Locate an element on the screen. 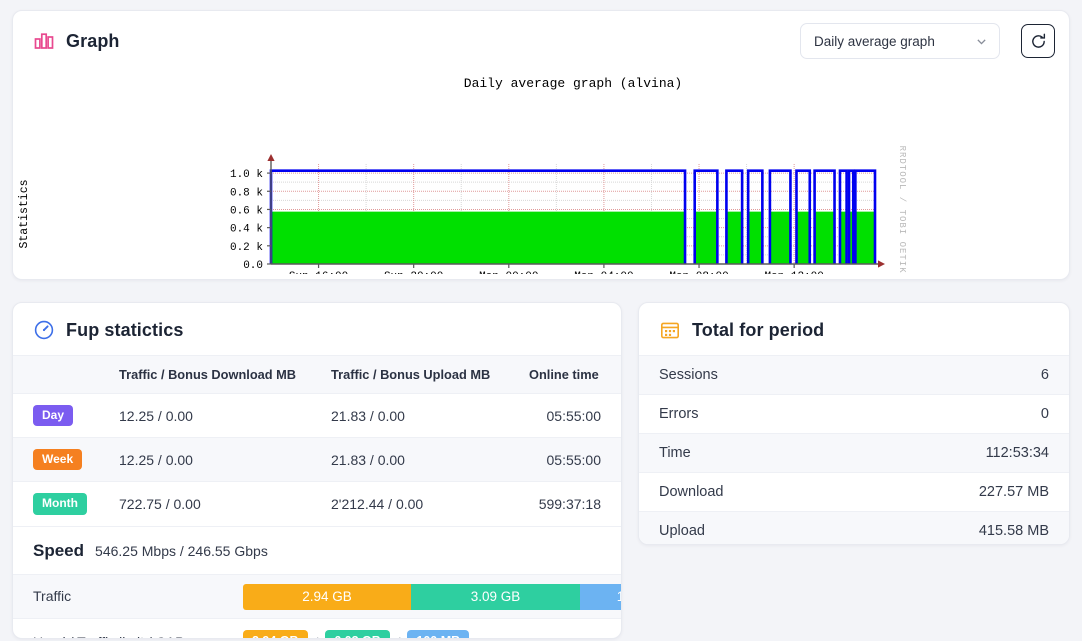  y-axis-label: Statistics is located at coordinates (24, 213).